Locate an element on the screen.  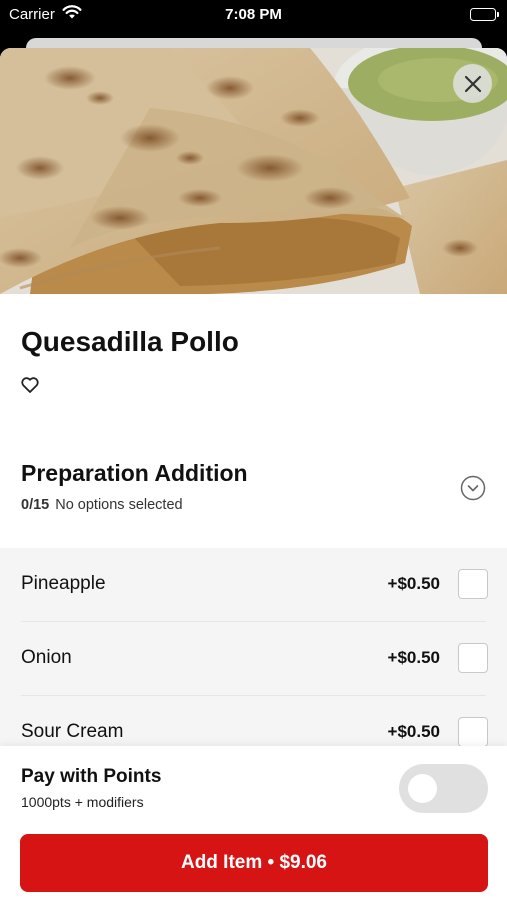
pay-with-points-toggle is located at coordinates (443, 788).